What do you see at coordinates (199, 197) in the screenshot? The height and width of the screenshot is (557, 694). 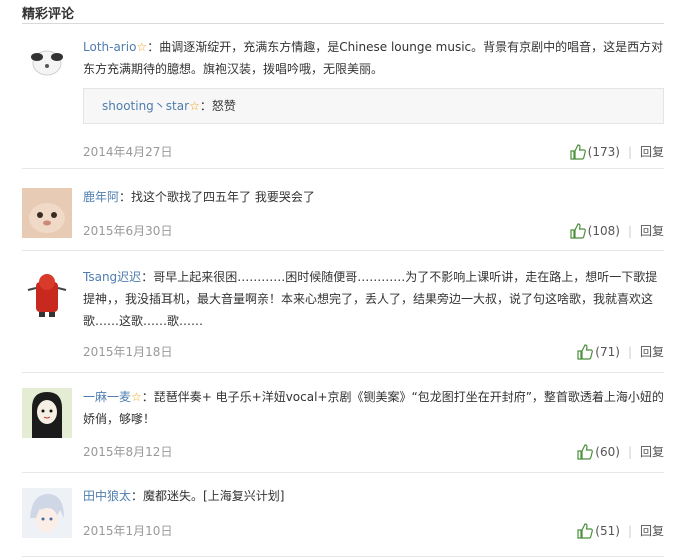 I see `comment-text: 鹿年阿：找这个歌找了四五年了 我要哭会了` at bounding box center [199, 197].